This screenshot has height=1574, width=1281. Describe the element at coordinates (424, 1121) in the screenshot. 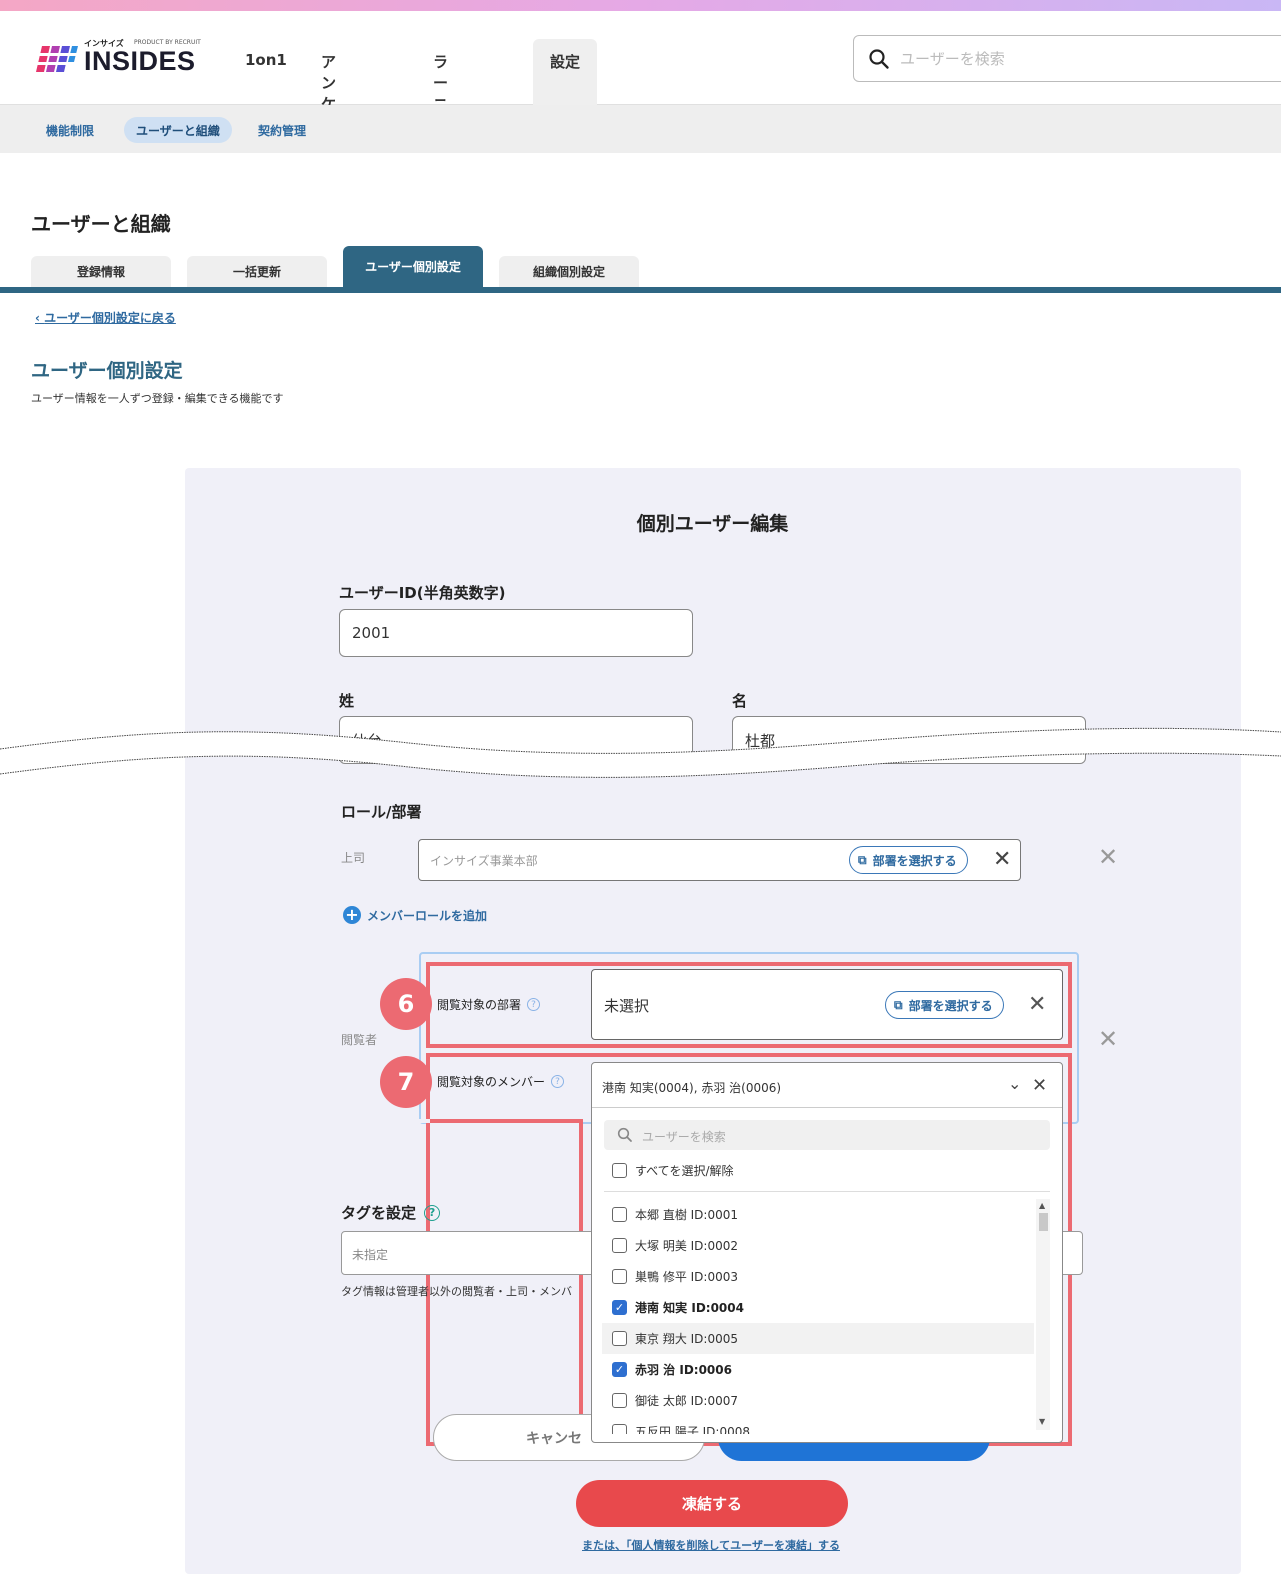

I see `highlight-notch-fill` at that location.